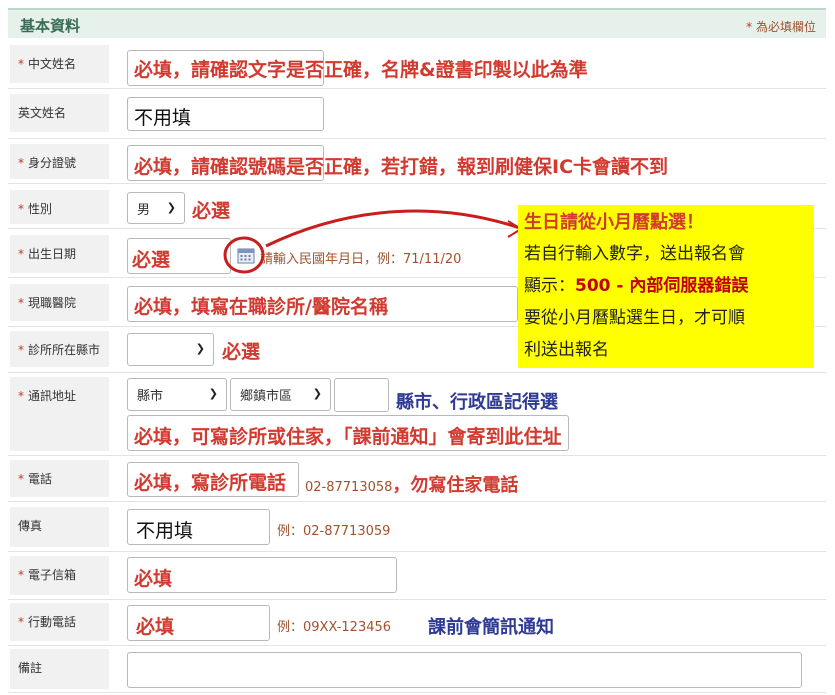 The width and height of the screenshot is (835, 695). Describe the element at coordinates (155, 627) in the screenshot. I see `mobile-value: 必填` at that location.